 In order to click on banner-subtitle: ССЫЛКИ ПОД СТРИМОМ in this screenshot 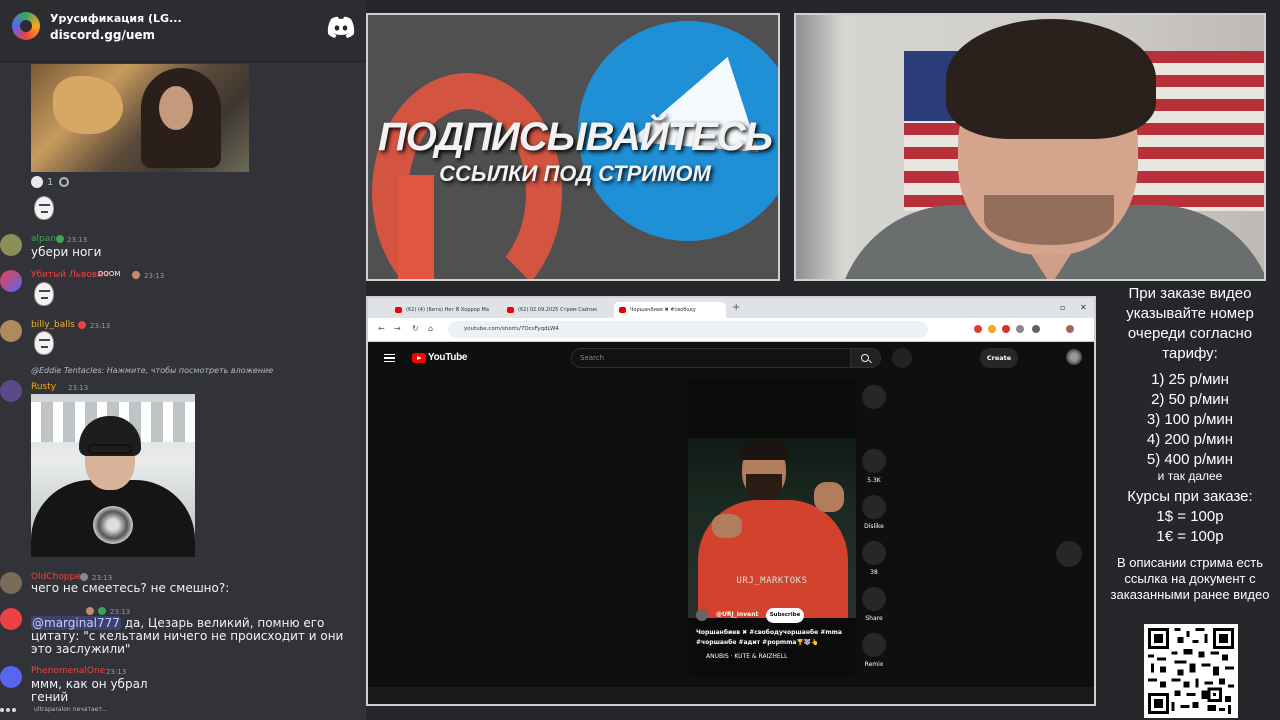, I will do `click(575, 173)`.